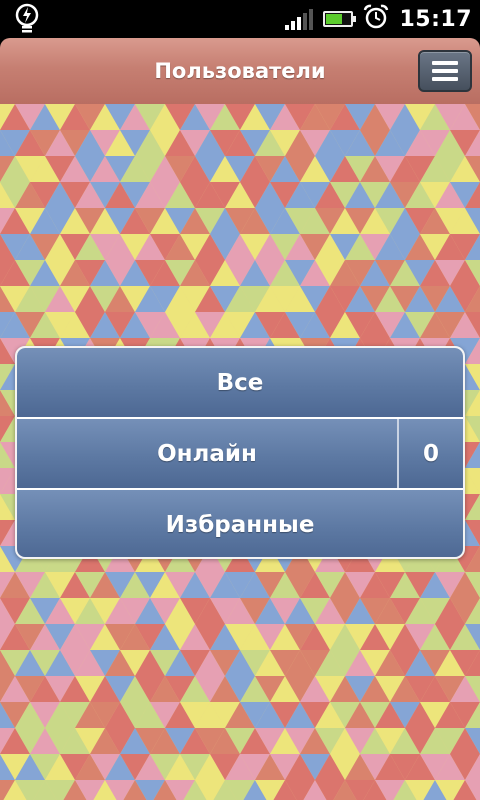  Describe the element at coordinates (376, 19) in the screenshot. I see `alarm-clock-icon` at that location.